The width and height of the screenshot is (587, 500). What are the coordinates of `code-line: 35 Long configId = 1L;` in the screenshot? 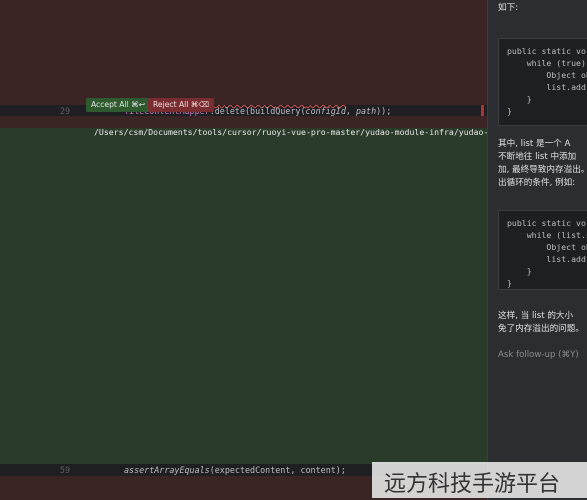 It's located at (243, 193).